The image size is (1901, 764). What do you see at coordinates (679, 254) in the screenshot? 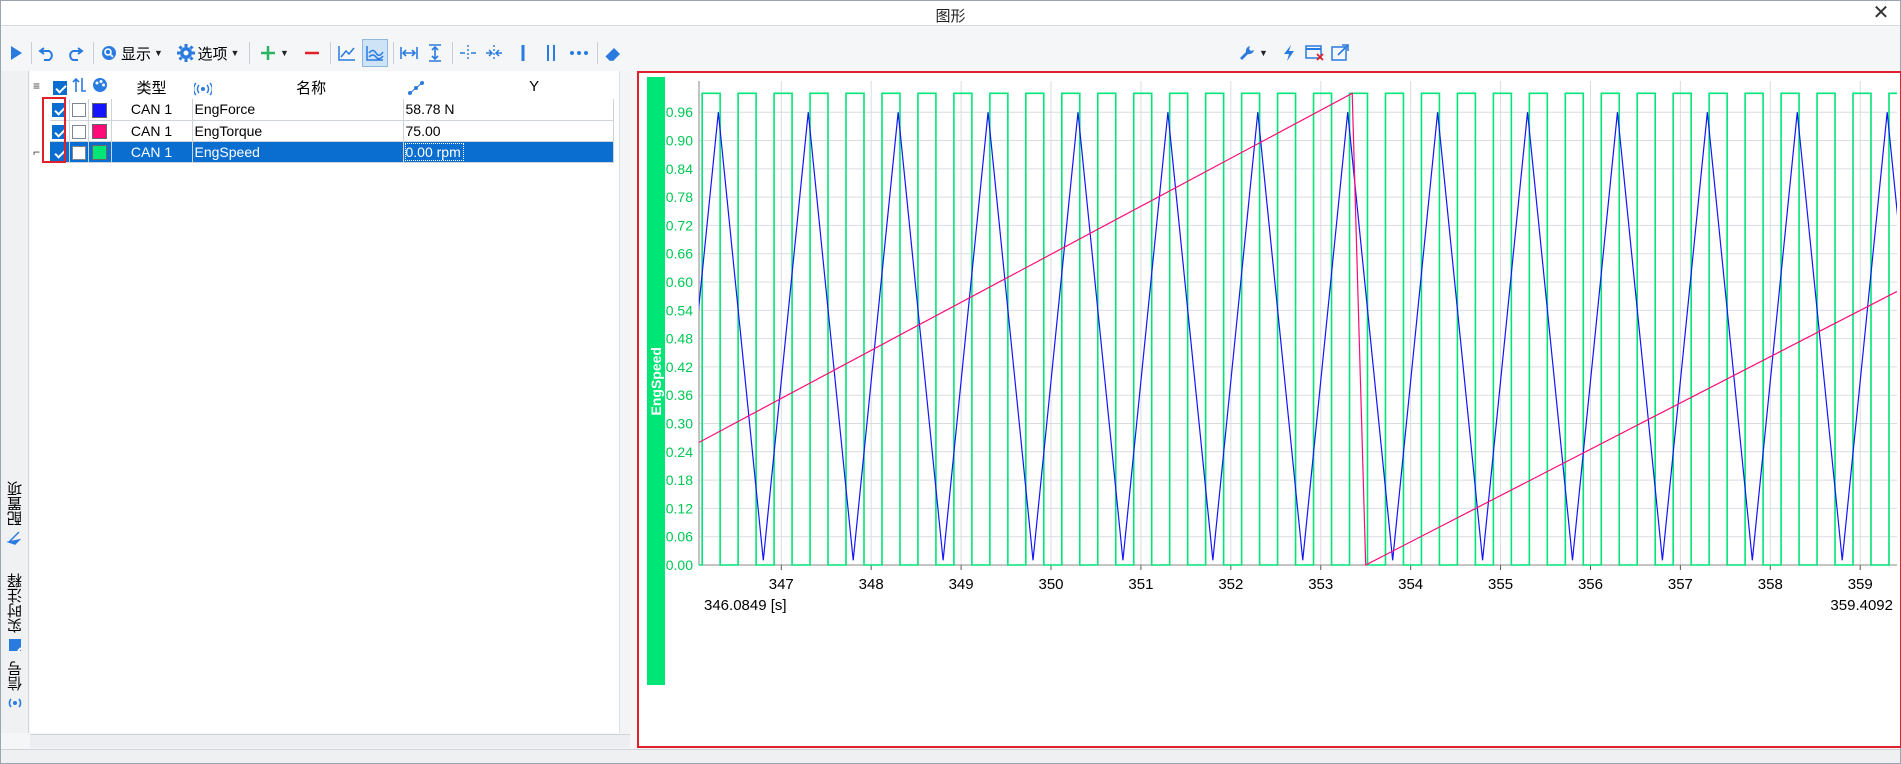
I see `y-tick-label: 0.66` at bounding box center [679, 254].